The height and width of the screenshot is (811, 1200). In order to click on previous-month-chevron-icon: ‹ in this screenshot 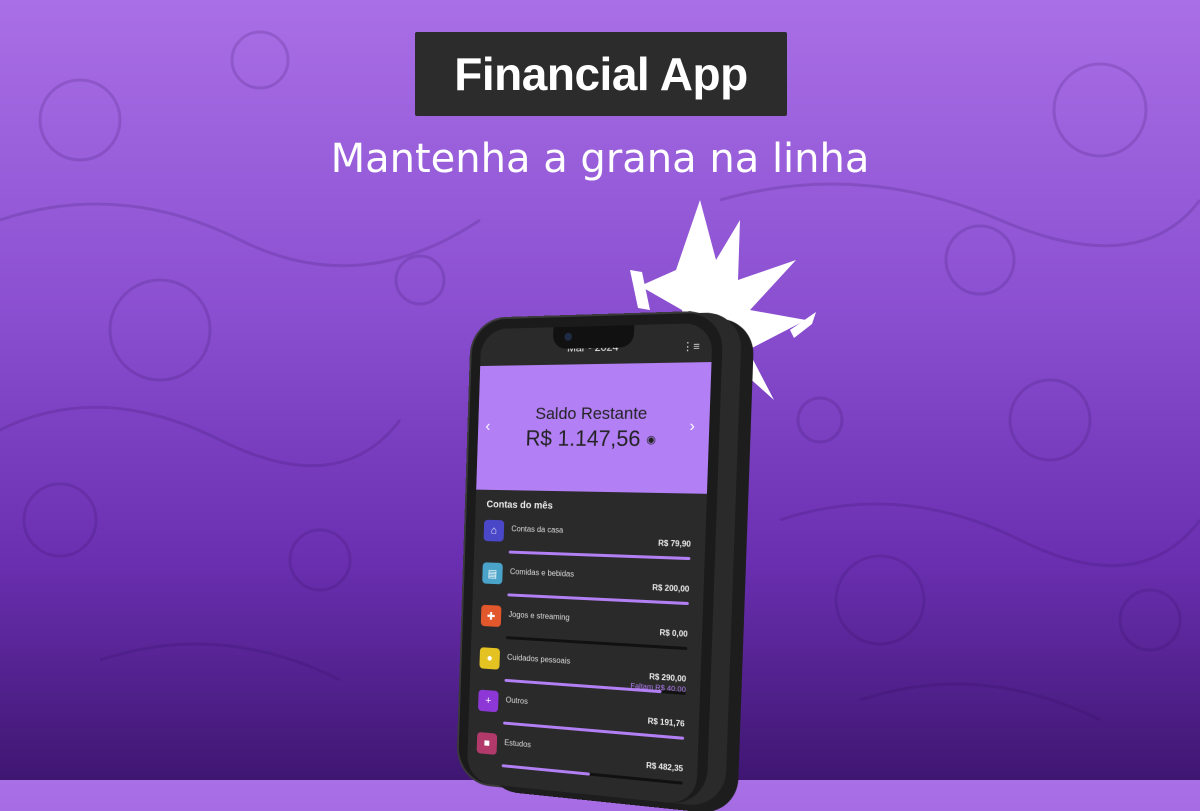, I will do `click(487, 426)`.